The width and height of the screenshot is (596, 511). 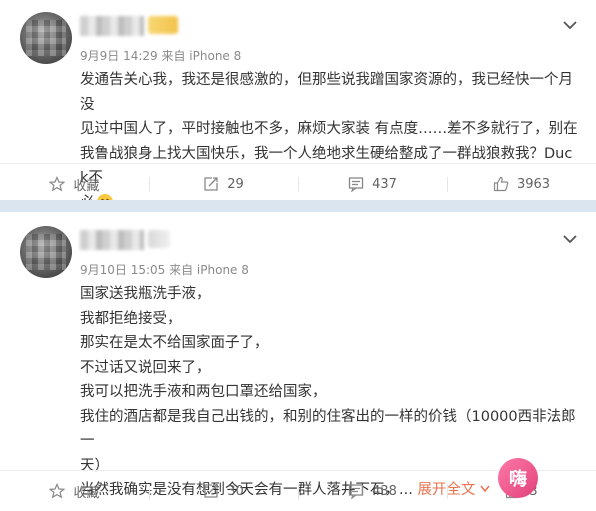 What do you see at coordinates (518, 478) in the screenshot?
I see `watermark-logo: 嗨` at bounding box center [518, 478].